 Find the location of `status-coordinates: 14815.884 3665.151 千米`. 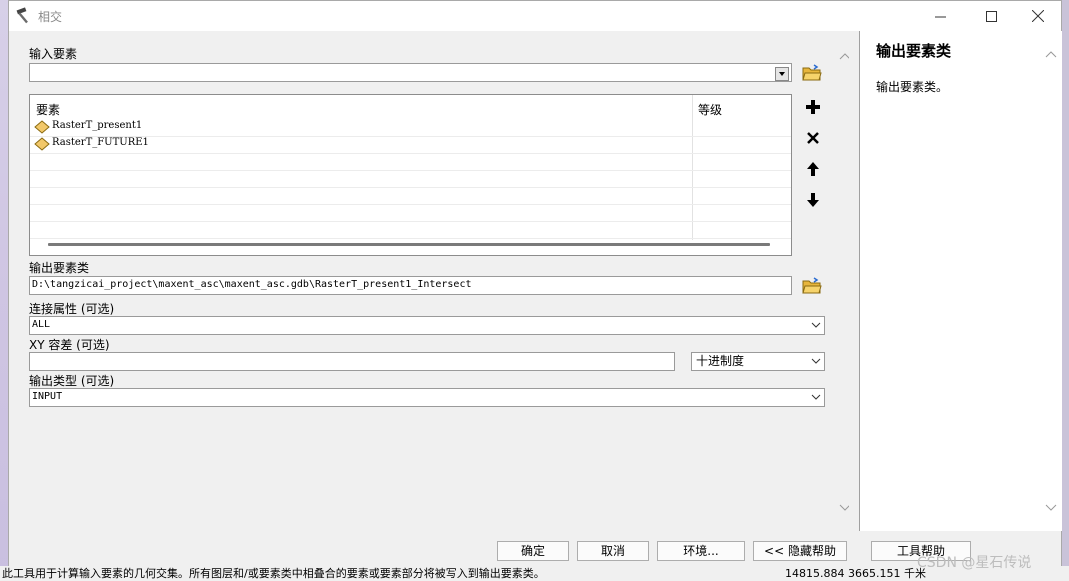

status-coordinates: 14815.884 3665.151 千米 is located at coordinates (855, 573).